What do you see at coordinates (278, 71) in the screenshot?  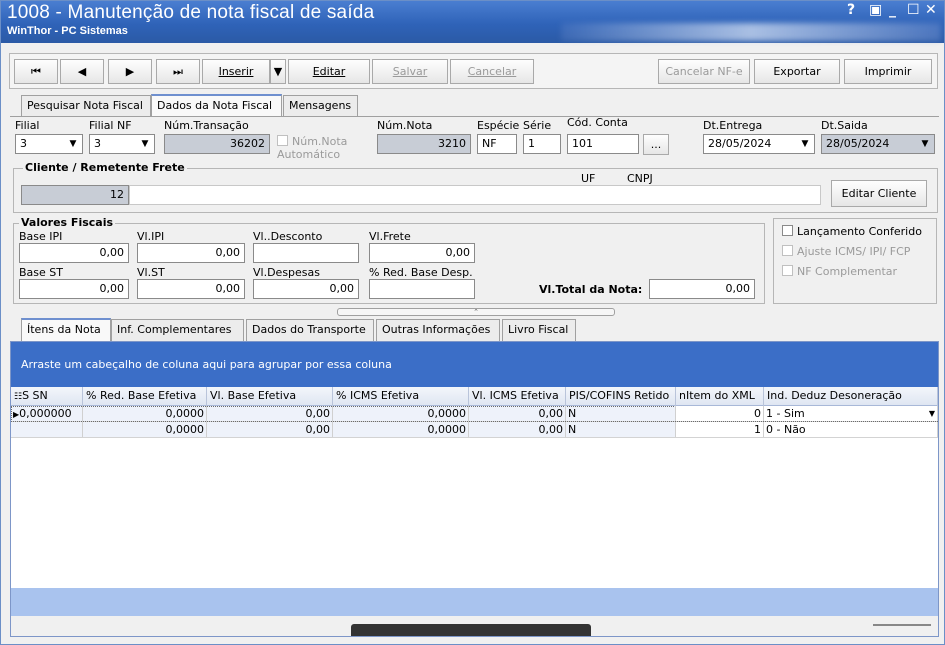 I see `inserir-dropdown-icon: ▼` at bounding box center [278, 71].